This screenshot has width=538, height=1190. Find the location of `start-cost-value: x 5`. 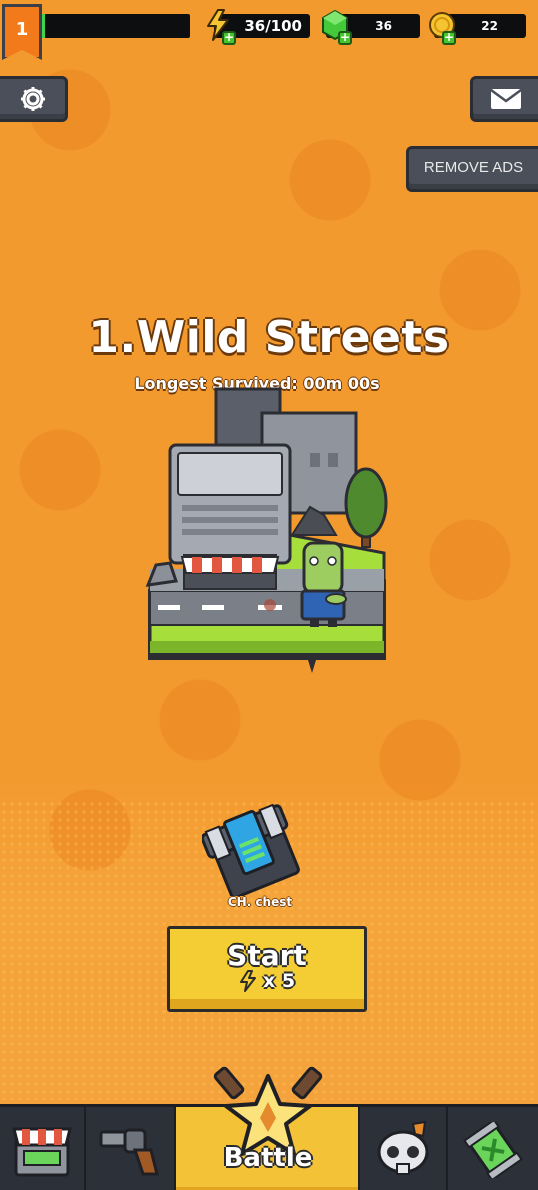

start-cost-value: x 5 is located at coordinates (279, 981).